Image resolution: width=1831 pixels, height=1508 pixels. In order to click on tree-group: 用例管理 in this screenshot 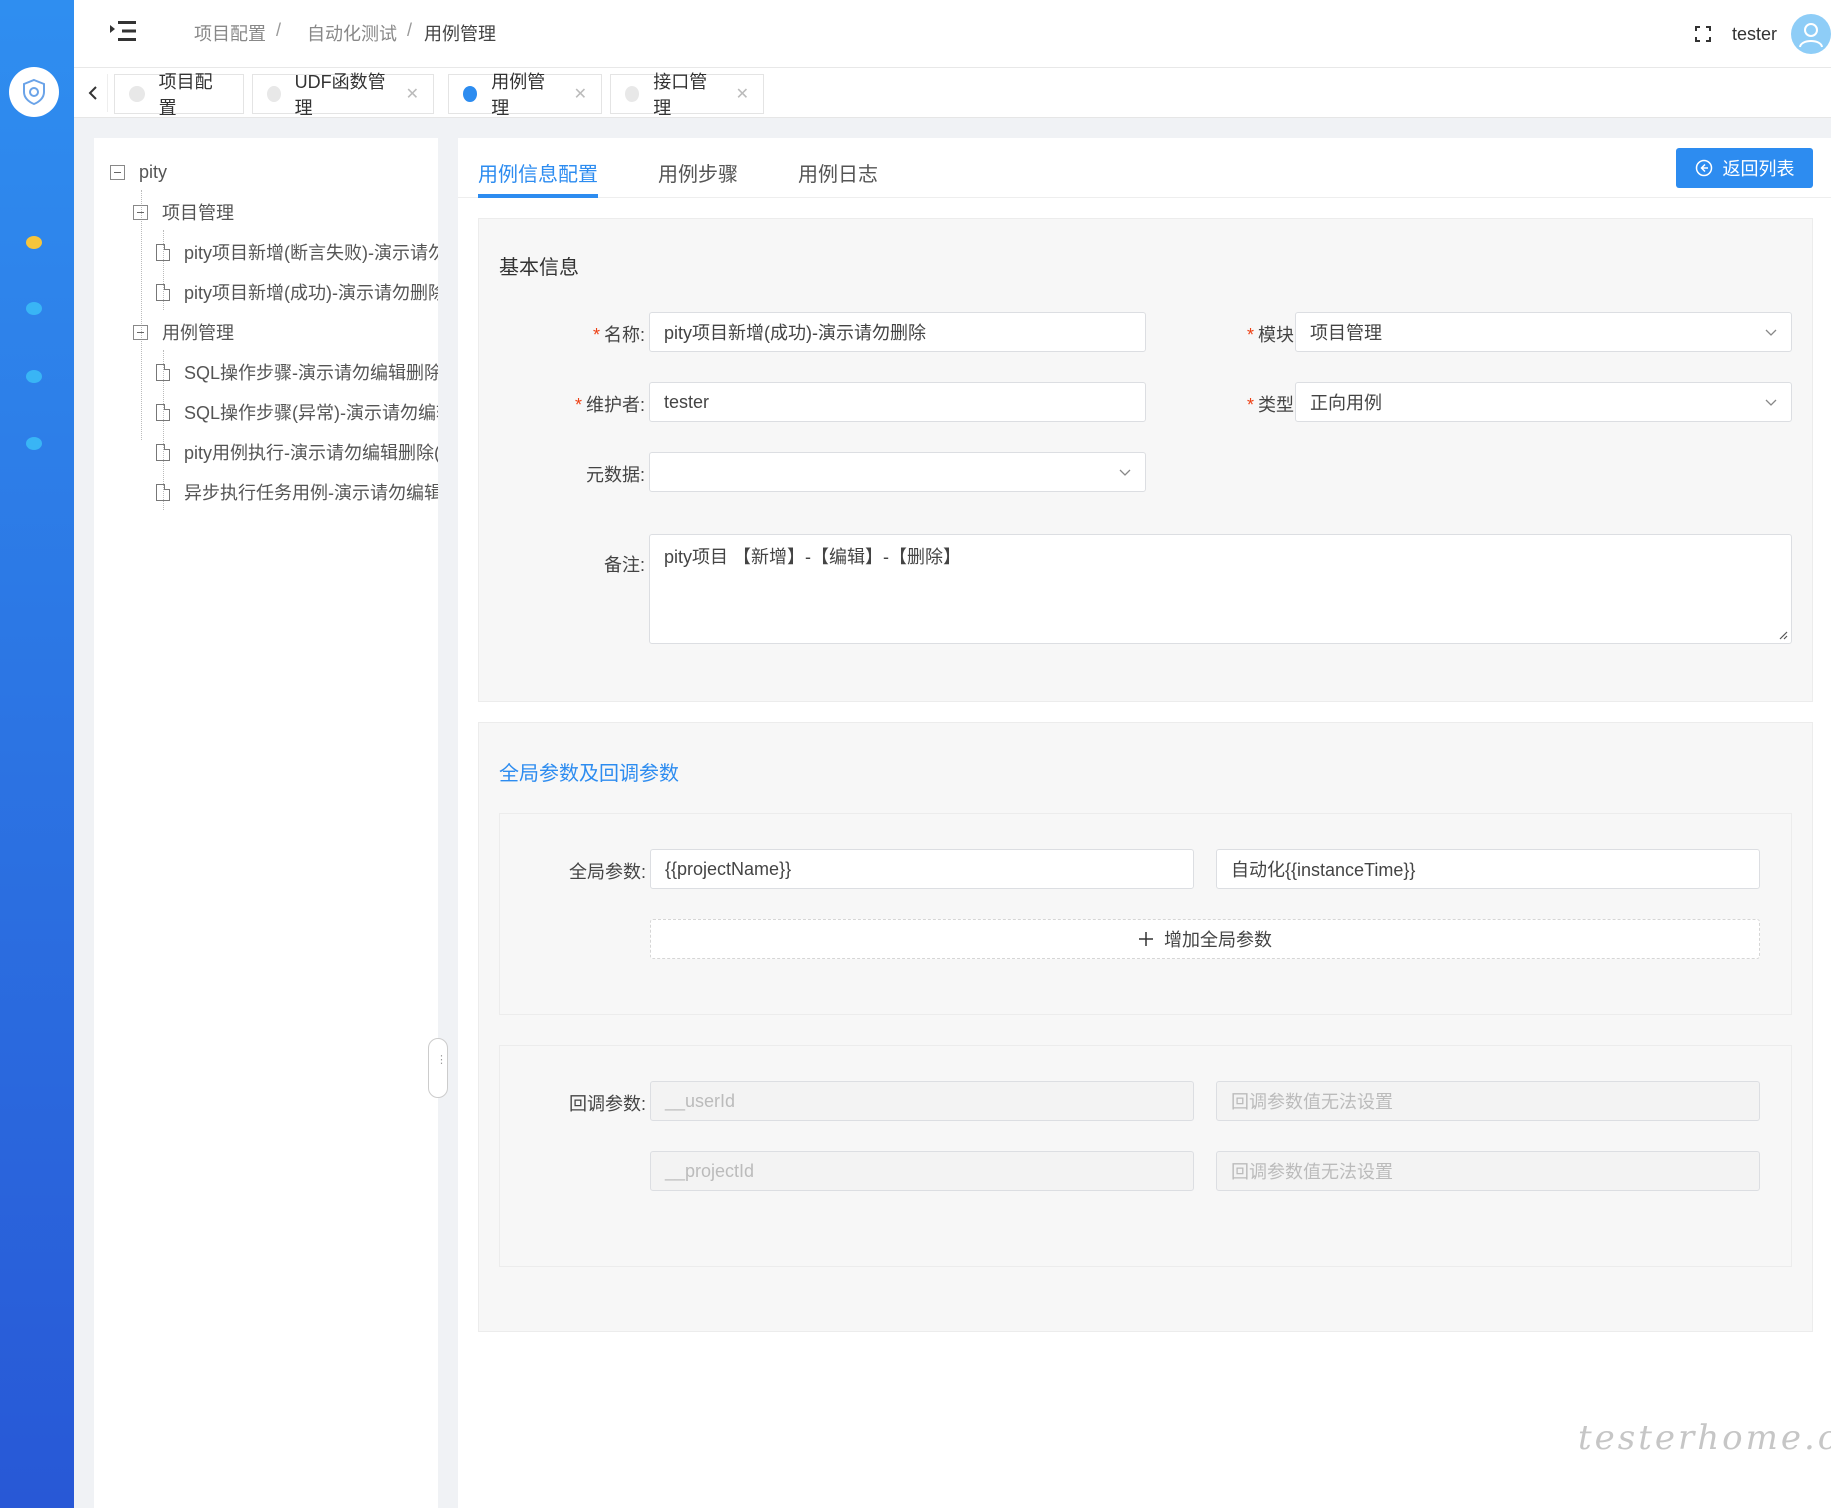, I will do `click(183, 332)`.